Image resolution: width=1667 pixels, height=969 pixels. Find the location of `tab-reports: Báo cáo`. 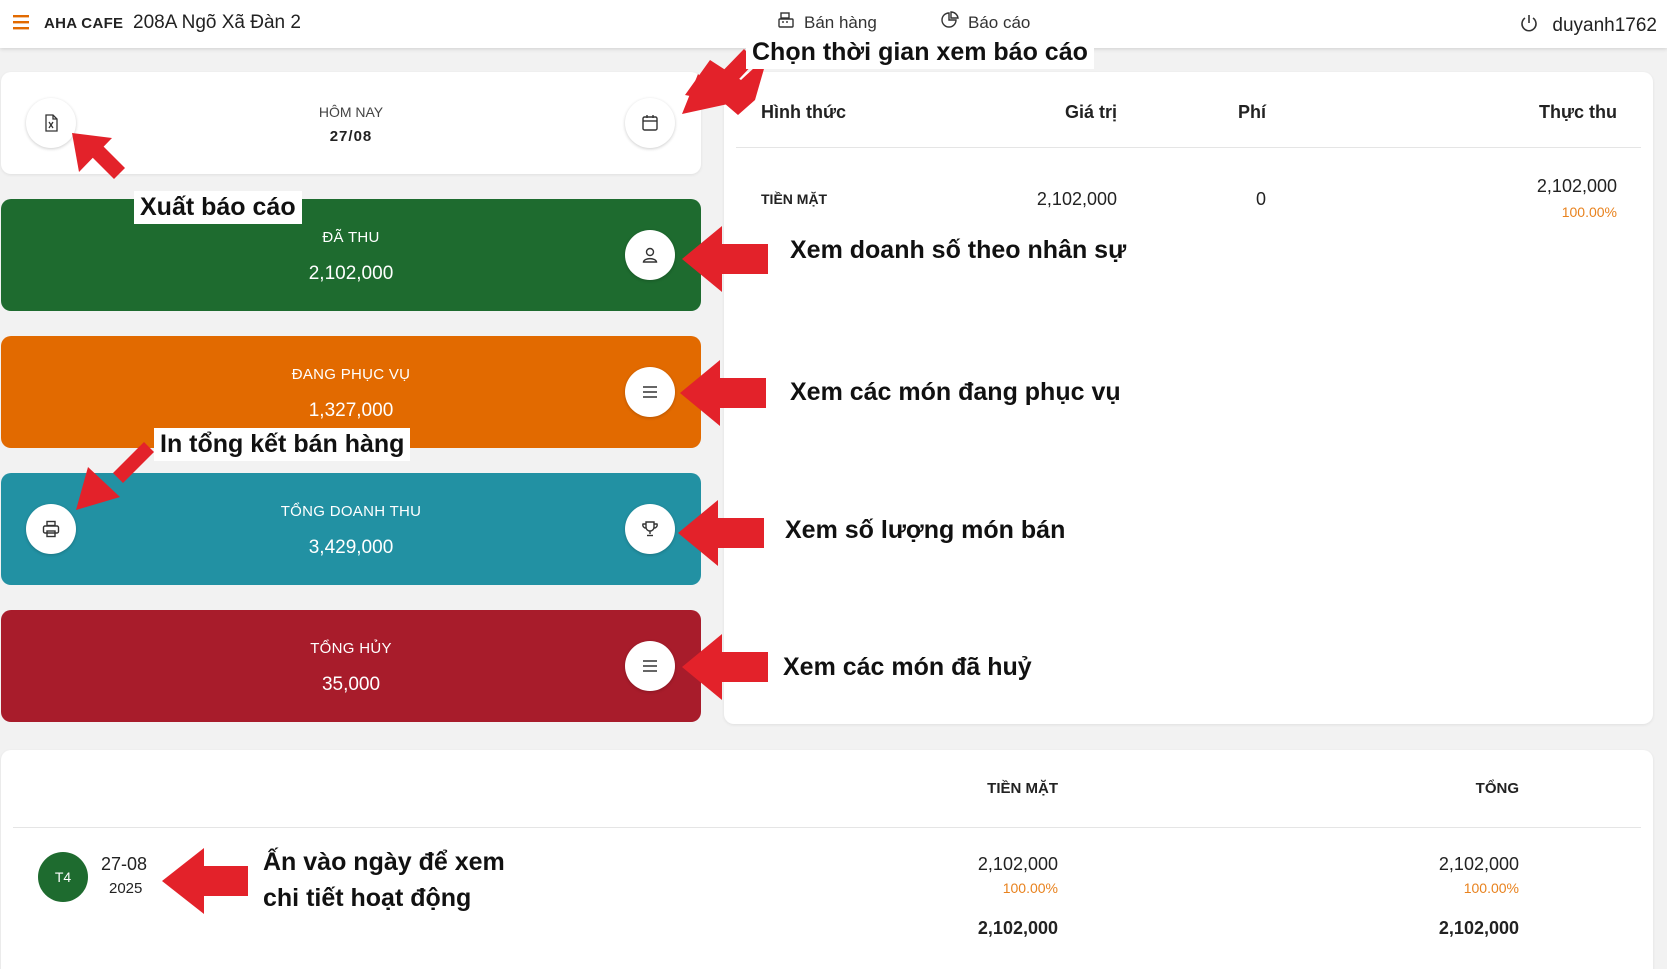

tab-reports: Báo cáo is located at coordinates (985, 22).